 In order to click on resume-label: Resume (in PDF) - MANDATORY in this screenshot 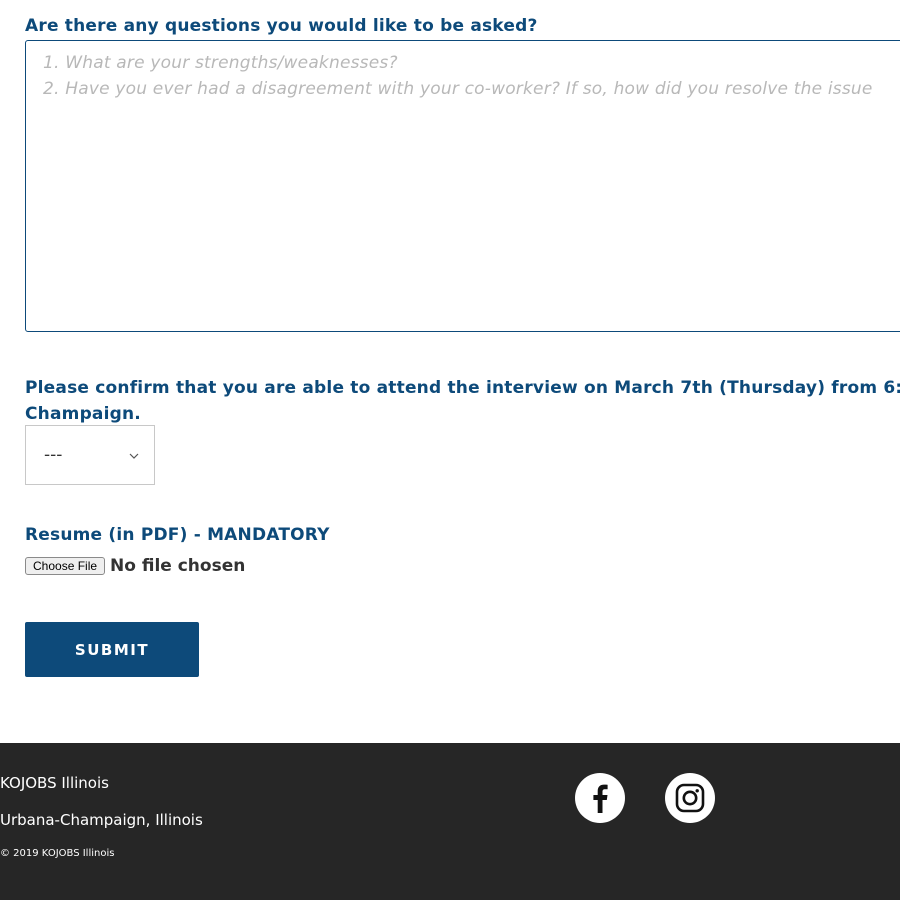, I will do `click(177, 535)`.